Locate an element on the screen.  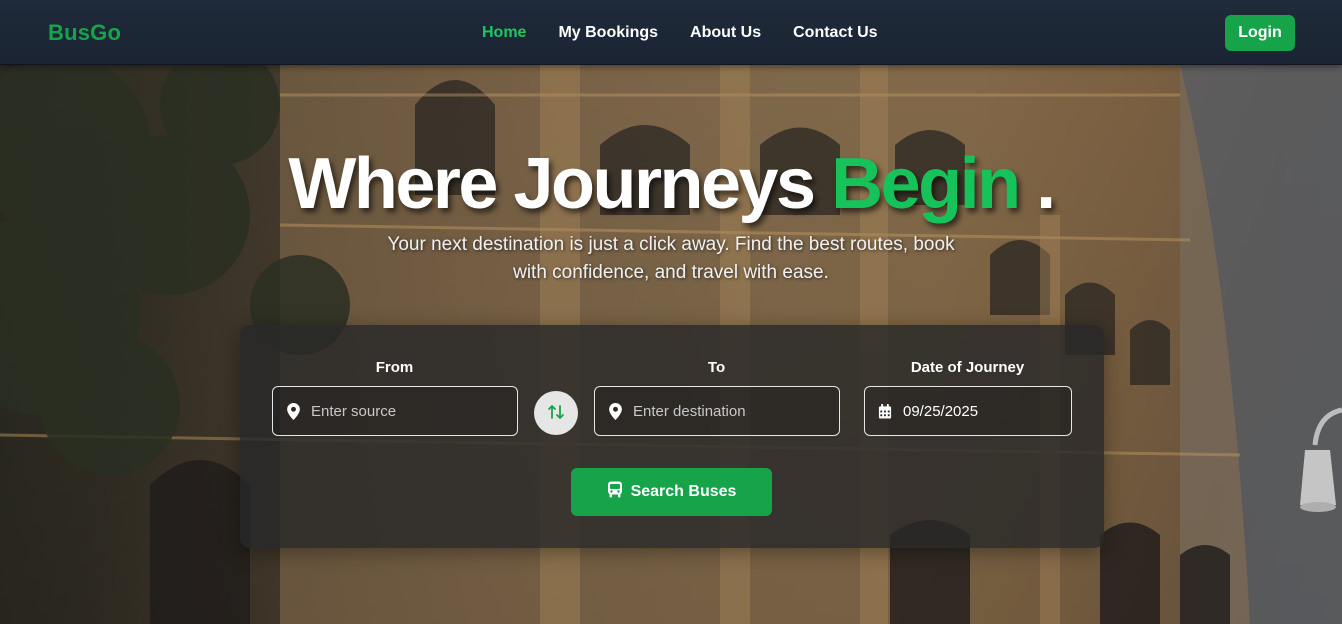
swap-icon is located at coordinates (556, 413).